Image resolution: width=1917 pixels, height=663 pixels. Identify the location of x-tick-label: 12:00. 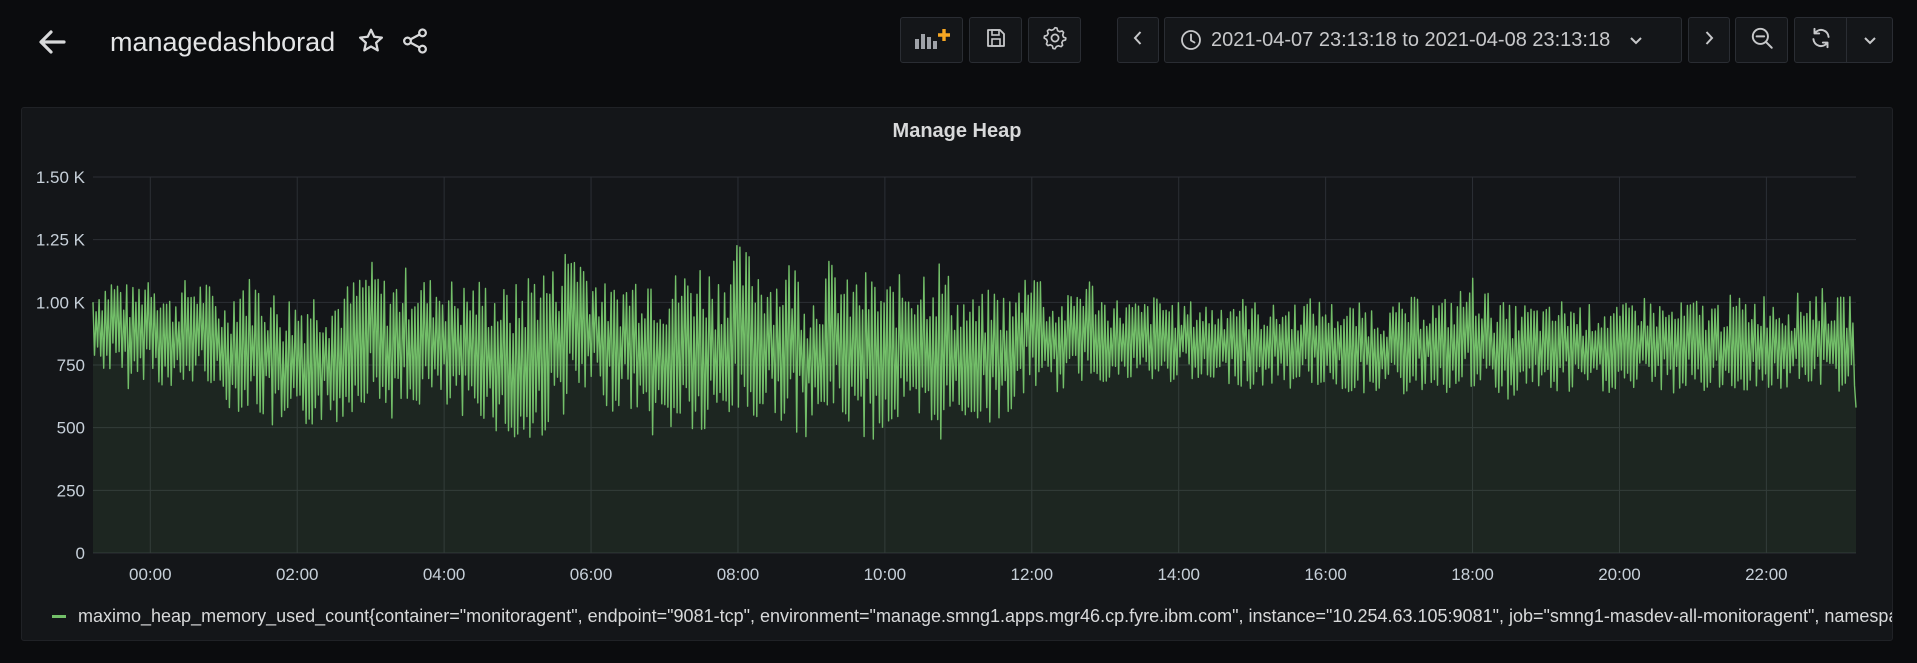
(1032, 574).